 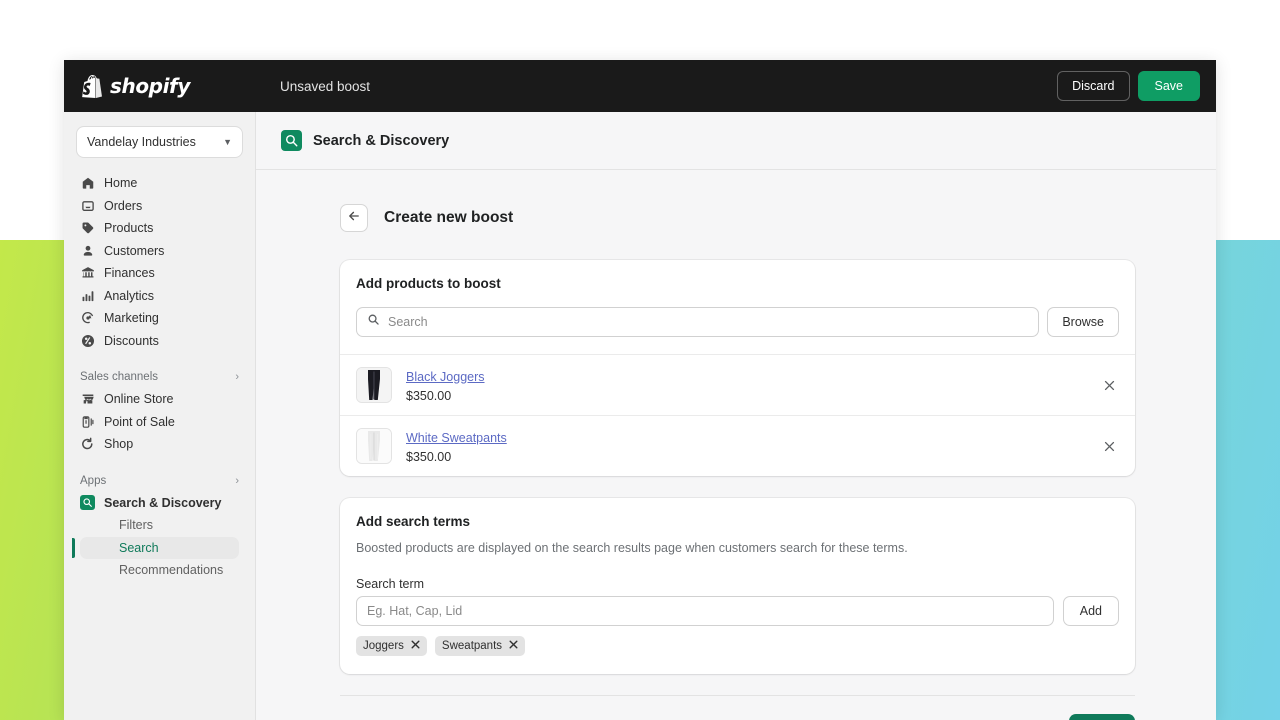 What do you see at coordinates (159, 206) in the screenshot?
I see `sidebar-item-orders: Orders` at bounding box center [159, 206].